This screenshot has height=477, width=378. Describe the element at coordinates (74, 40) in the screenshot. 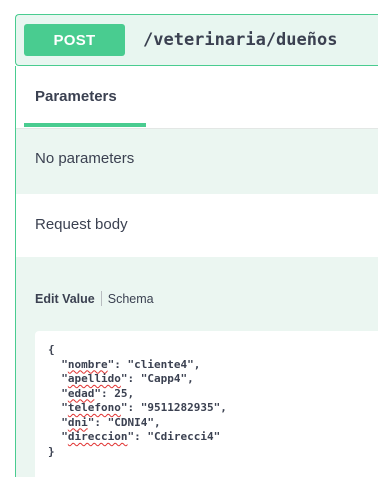

I see `method-badge: POST` at that location.